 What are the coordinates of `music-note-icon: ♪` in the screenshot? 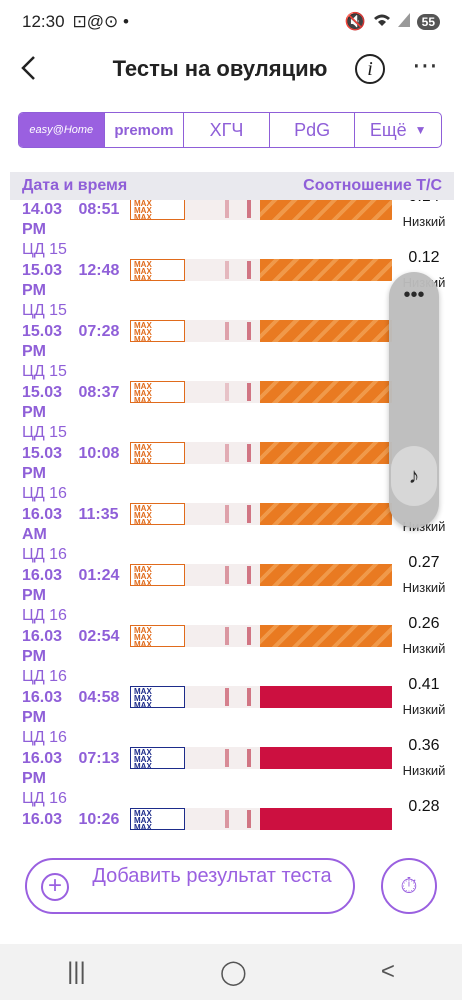 It's located at (414, 476).